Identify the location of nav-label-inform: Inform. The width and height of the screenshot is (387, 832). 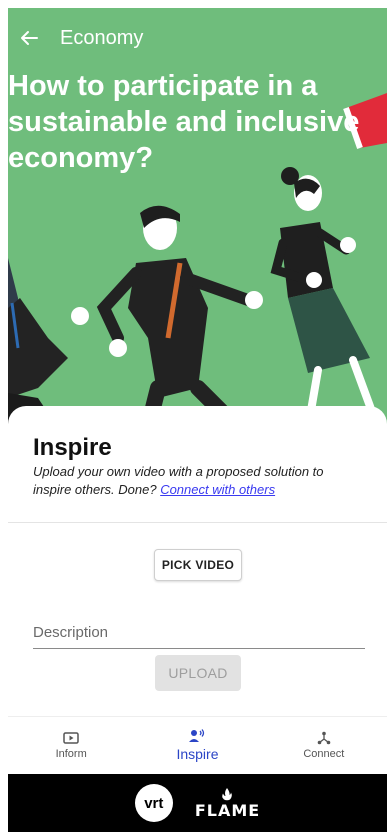
(71, 753).